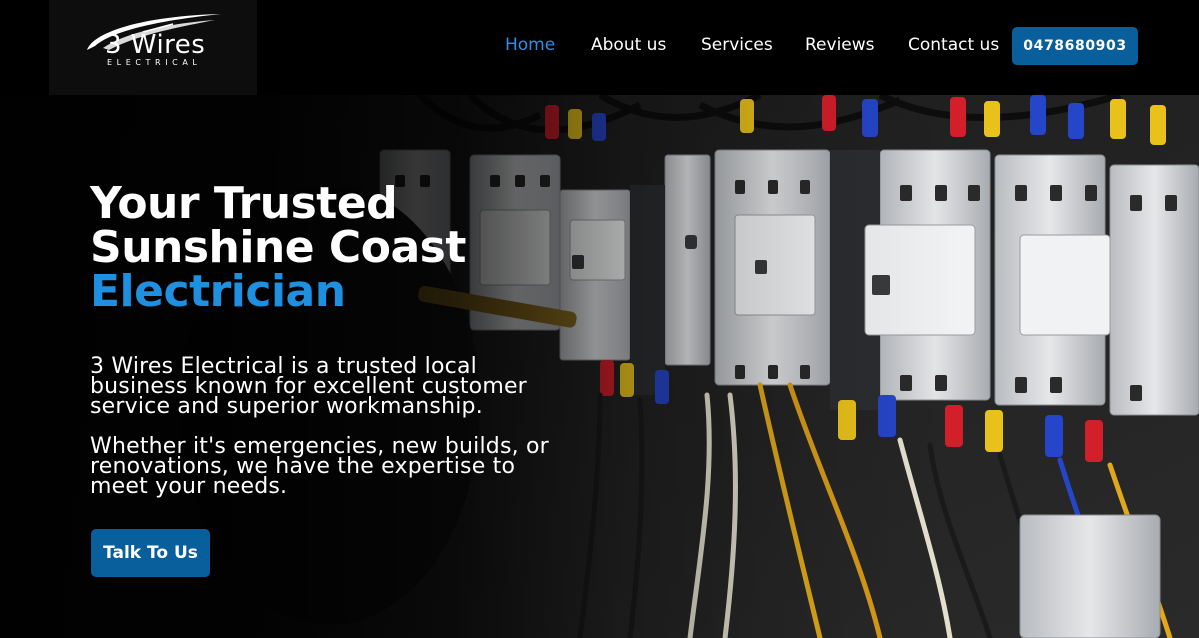 This screenshot has width=1199, height=638. I want to click on nav-about-us: About us, so click(628, 45).